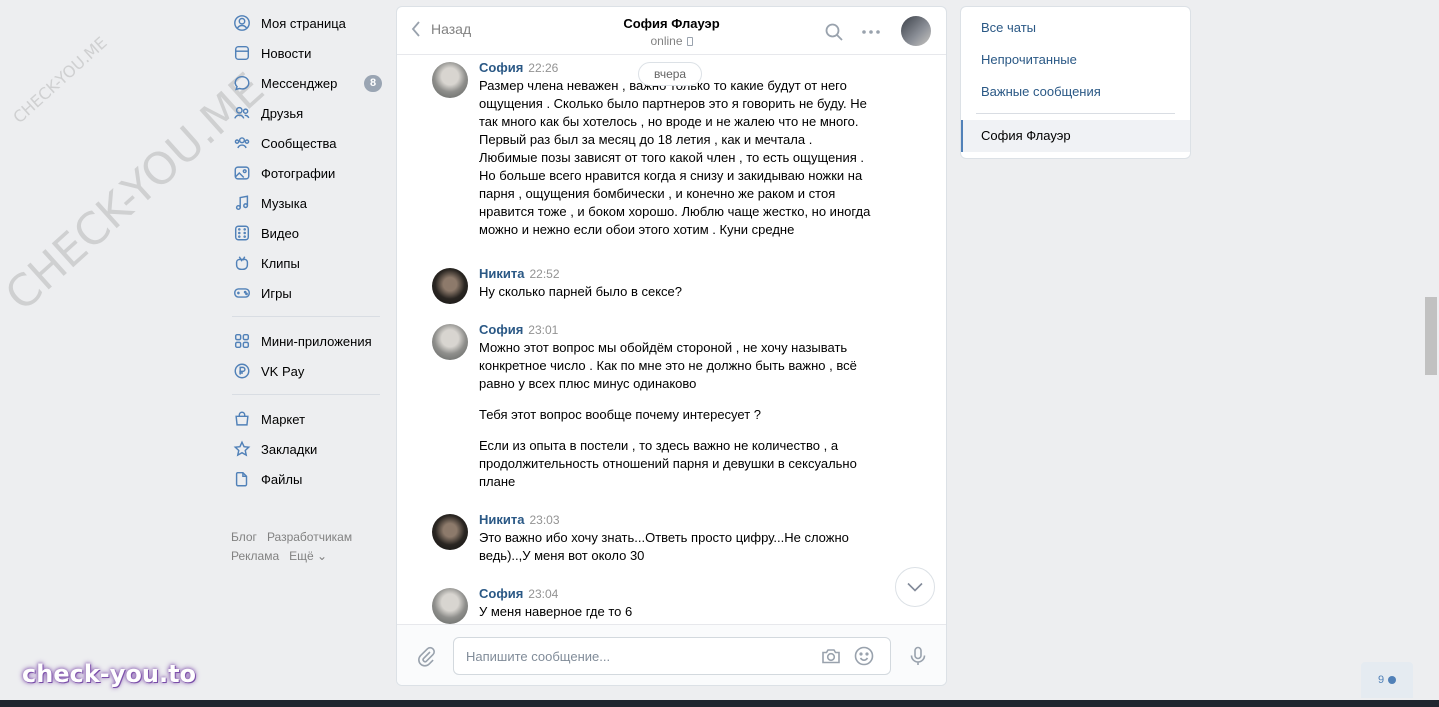 The width and height of the screenshot is (1439, 707). I want to click on peer-avatar, so click(916, 31).